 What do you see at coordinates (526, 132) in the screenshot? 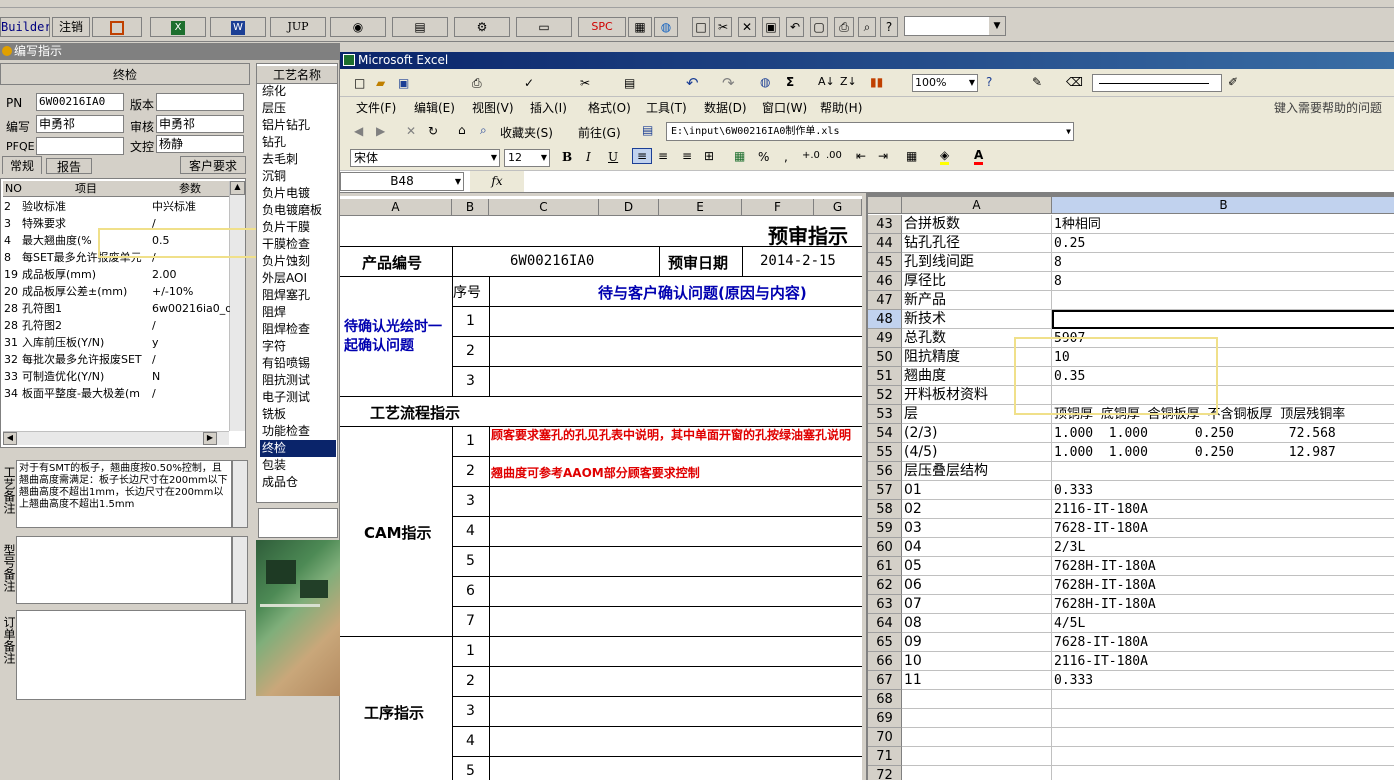
I see `favorites-menu: 收藏夹(S)` at bounding box center [526, 132].